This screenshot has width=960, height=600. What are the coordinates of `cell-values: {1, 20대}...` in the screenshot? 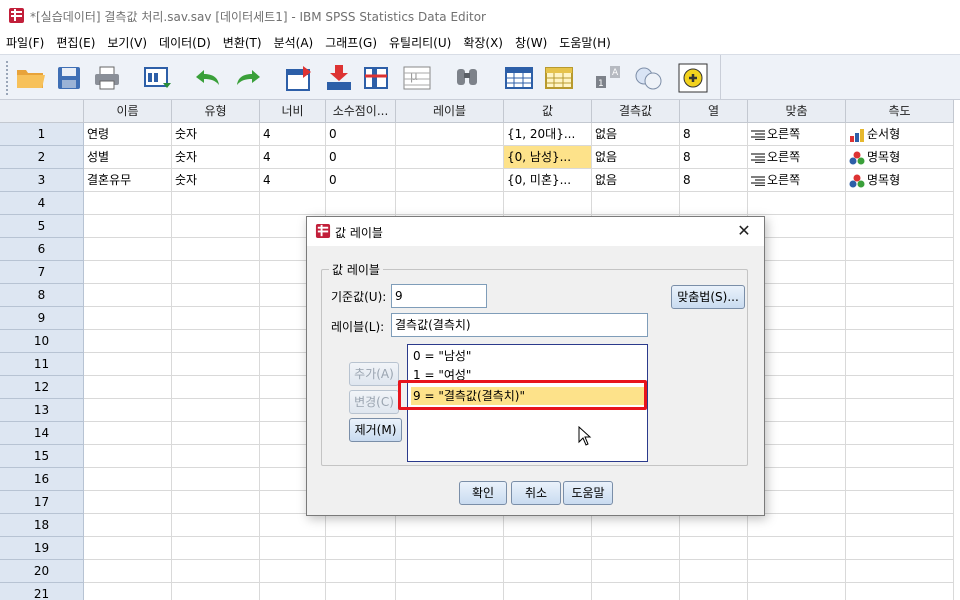 It's located at (548, 134).